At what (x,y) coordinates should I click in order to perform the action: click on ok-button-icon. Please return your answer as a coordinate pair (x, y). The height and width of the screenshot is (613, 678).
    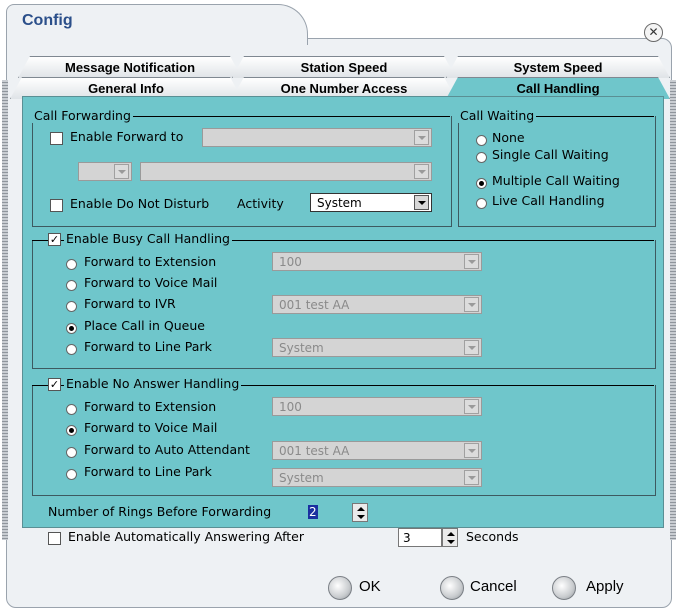
    Looking at the image, I should click on (340, 588).